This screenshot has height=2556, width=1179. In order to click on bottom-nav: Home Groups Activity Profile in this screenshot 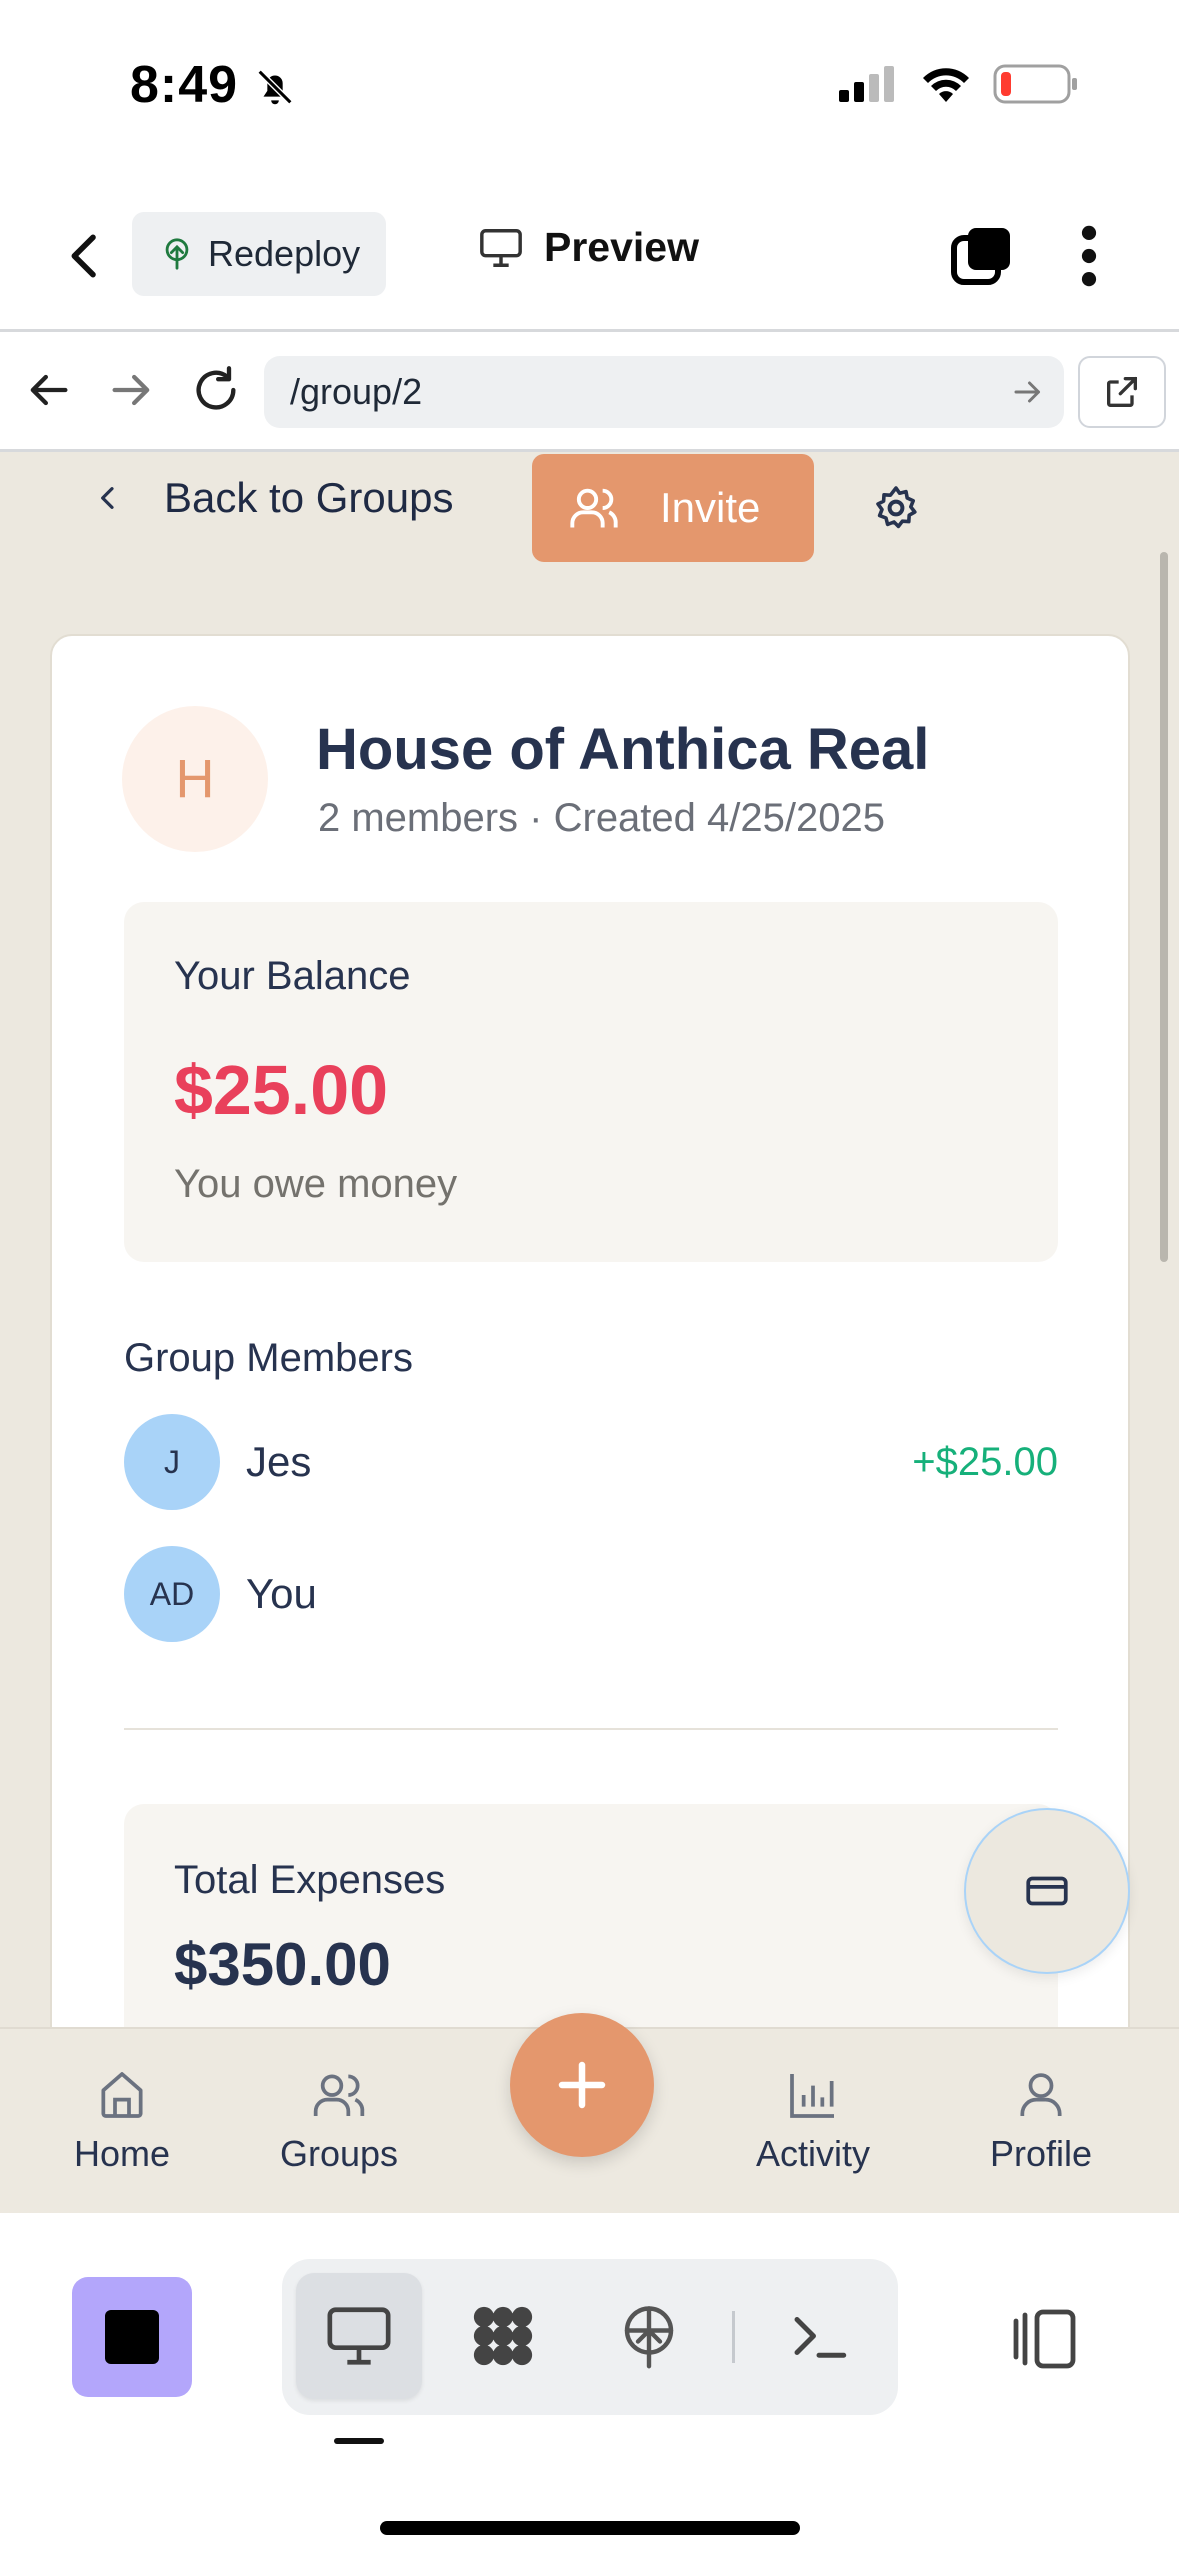, I will do `click(589, 2113)`.